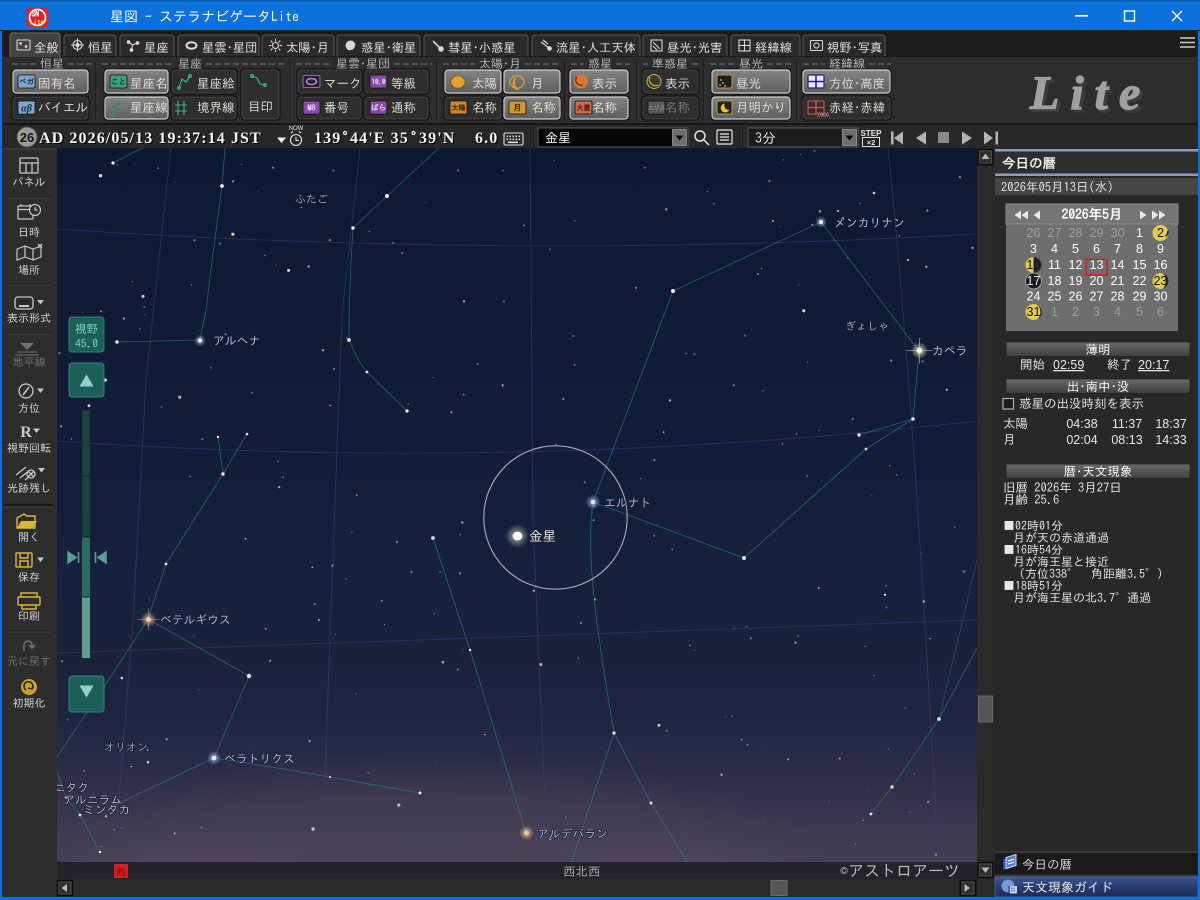 The width and height of the screenshot is (1200, 900). What do you see at coordinates (1118, 265) in the screenshot?
I see `svg-text: 14` at bounding box center [1118, 265].